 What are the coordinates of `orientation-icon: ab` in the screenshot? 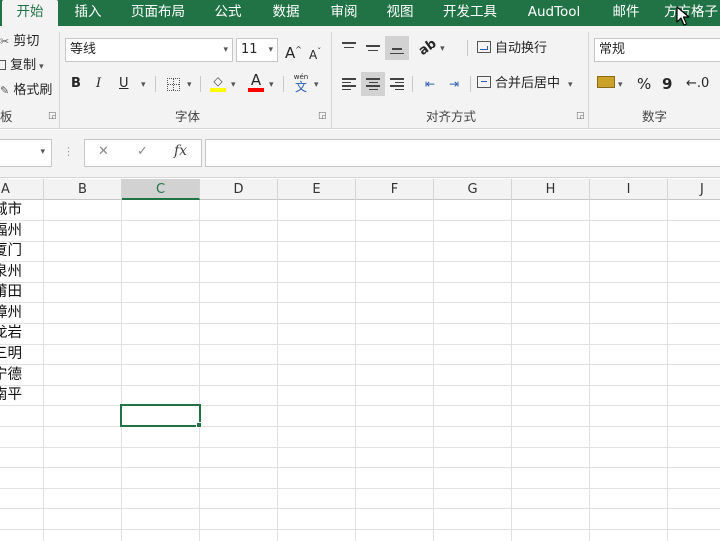 It's located at (428, 47).